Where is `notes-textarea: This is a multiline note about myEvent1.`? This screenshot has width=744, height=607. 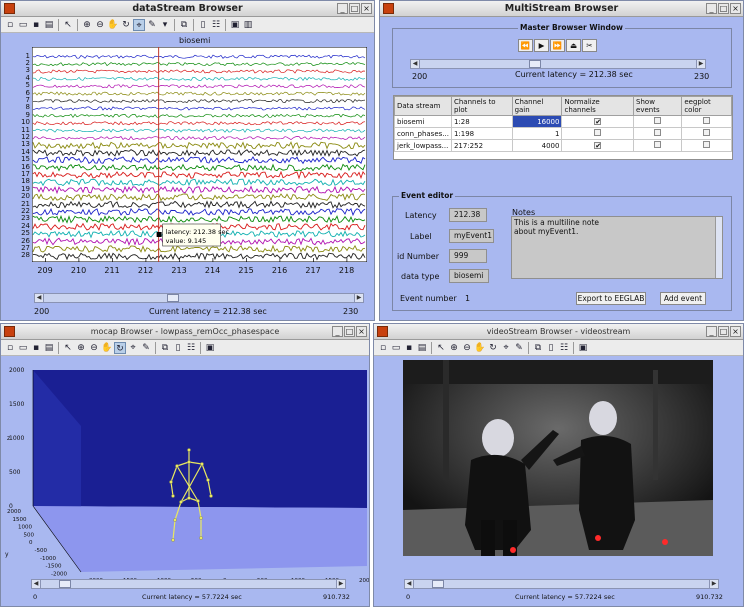 notes-textarea: This is a multiline note about myEvent1. is located at coordinates (617, 247).